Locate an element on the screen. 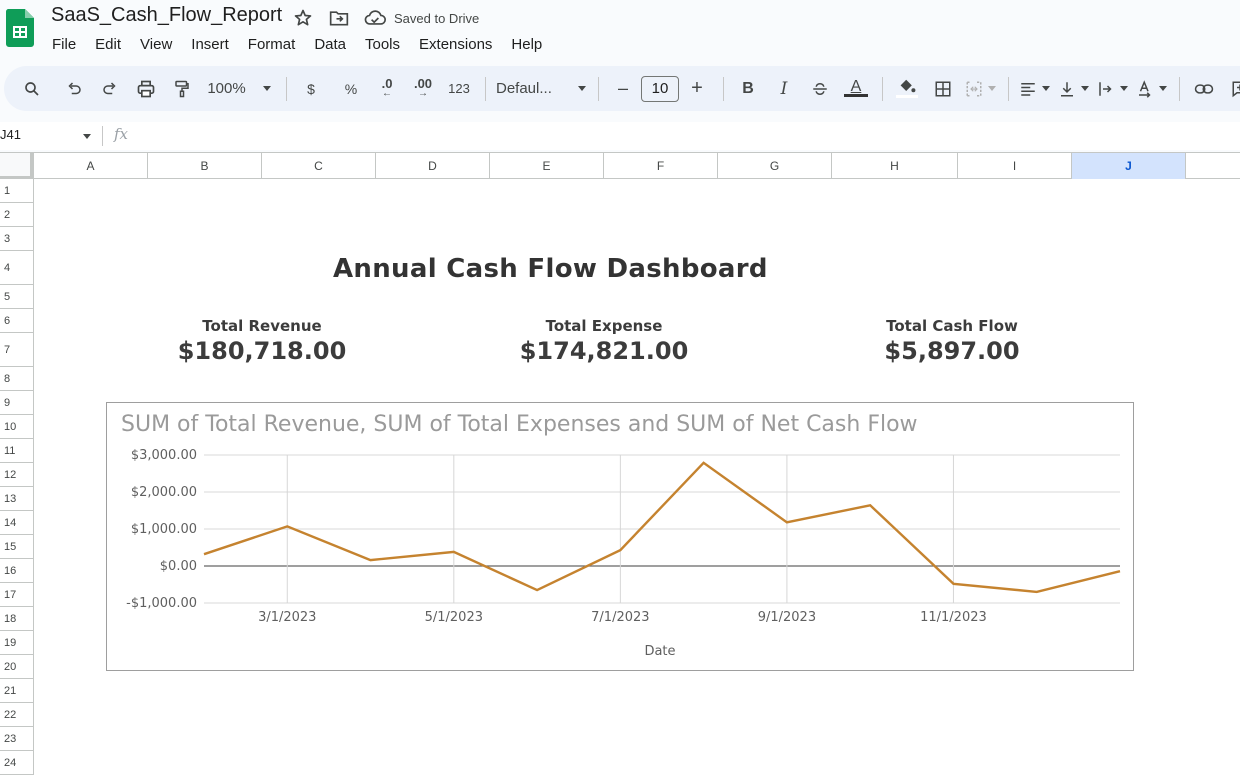  print-button is located at coordinates (146, 89).